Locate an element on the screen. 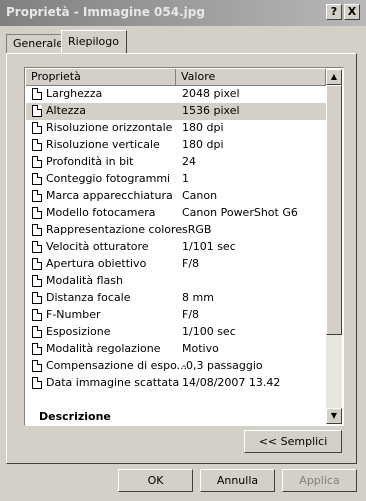  property-name: Velocità otturatore is located at coordinates (97, 246).